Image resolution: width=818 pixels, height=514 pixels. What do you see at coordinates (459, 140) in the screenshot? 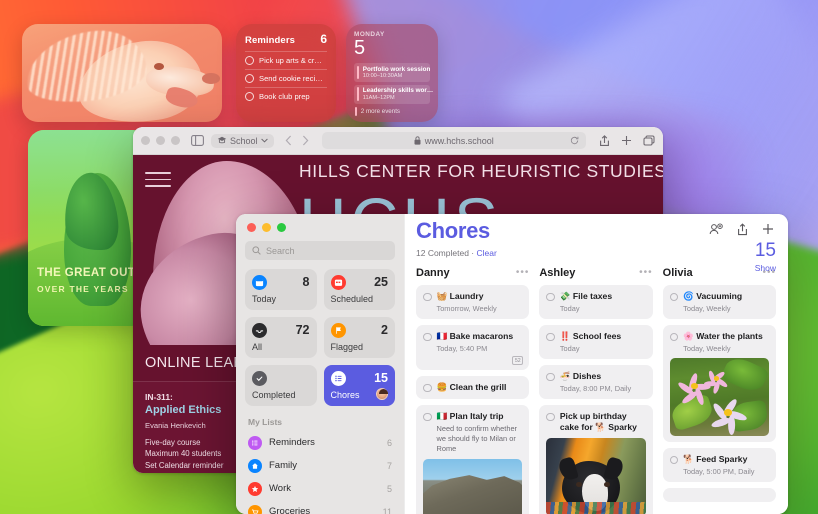
I see `safari-url-text: www.hchs.school` at bounding box center [459, 140].